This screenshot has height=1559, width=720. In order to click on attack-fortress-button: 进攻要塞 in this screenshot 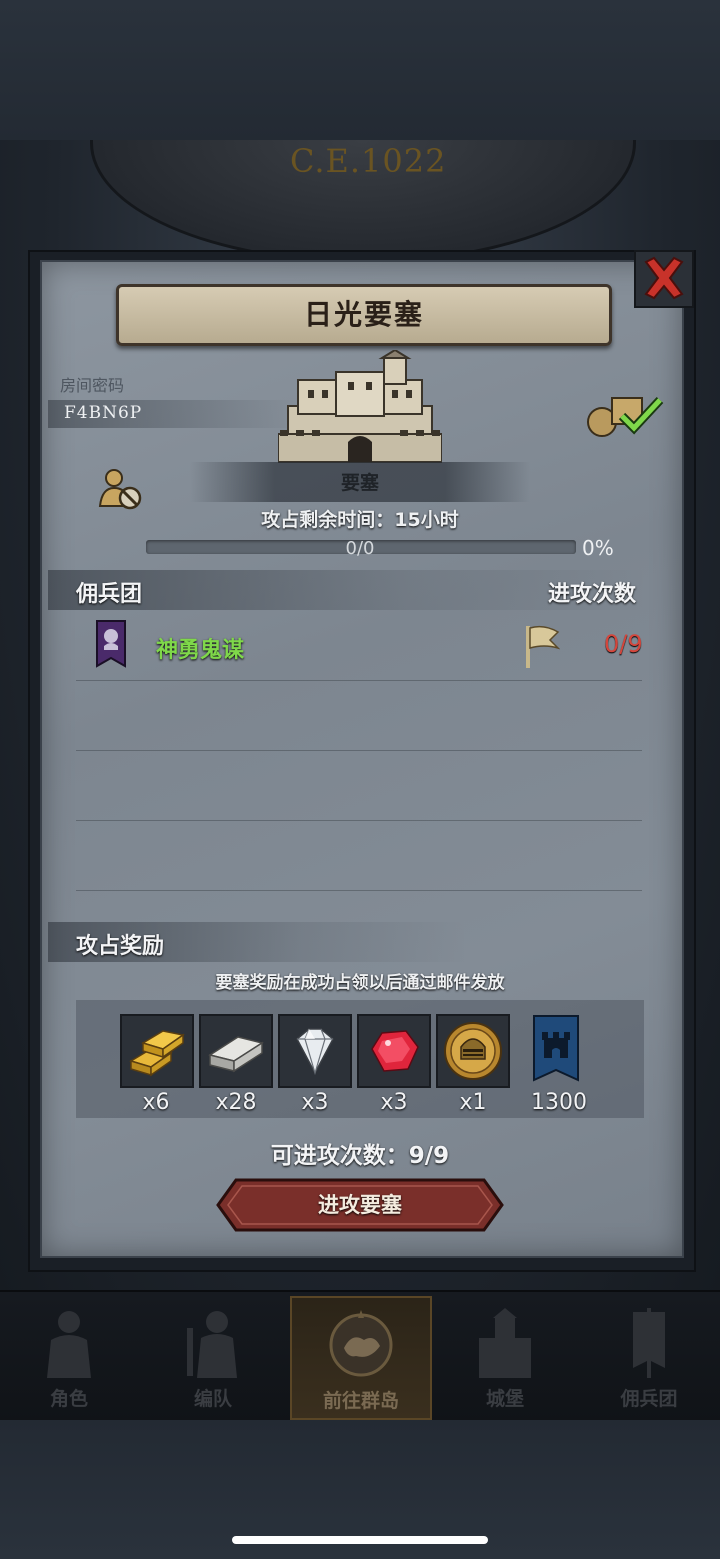, I will do `click(360, 1205)`.